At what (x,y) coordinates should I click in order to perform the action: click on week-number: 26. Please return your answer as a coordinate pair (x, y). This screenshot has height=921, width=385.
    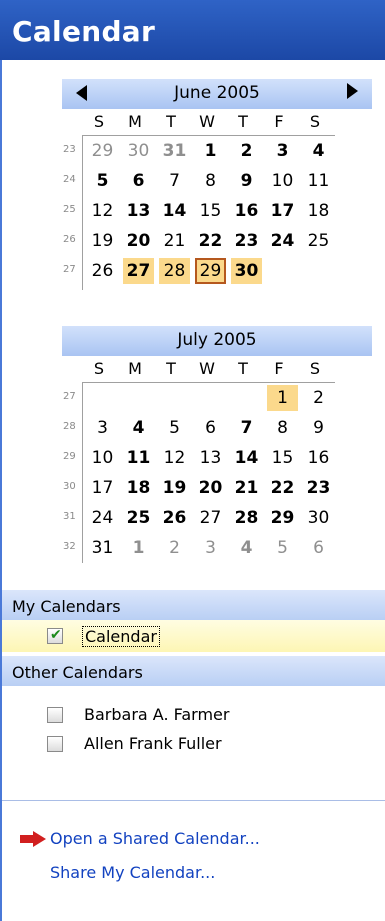
    Looking at the image, I should click on (73, 239).